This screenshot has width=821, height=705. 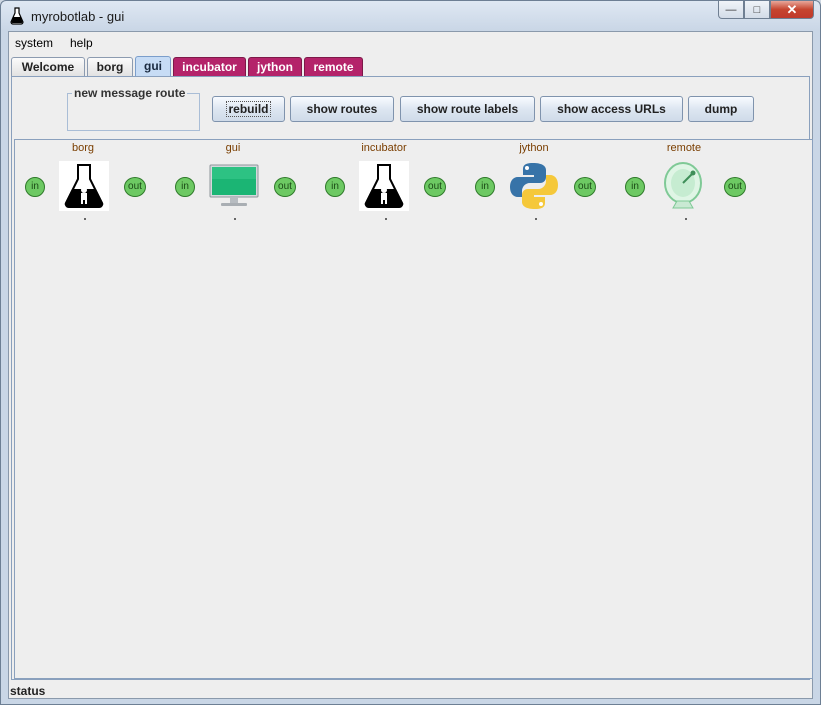 What do you see at coordinates (410, 43) in the screenshot?
I see `menu-bar: system help` at bounding box center [410, 43].